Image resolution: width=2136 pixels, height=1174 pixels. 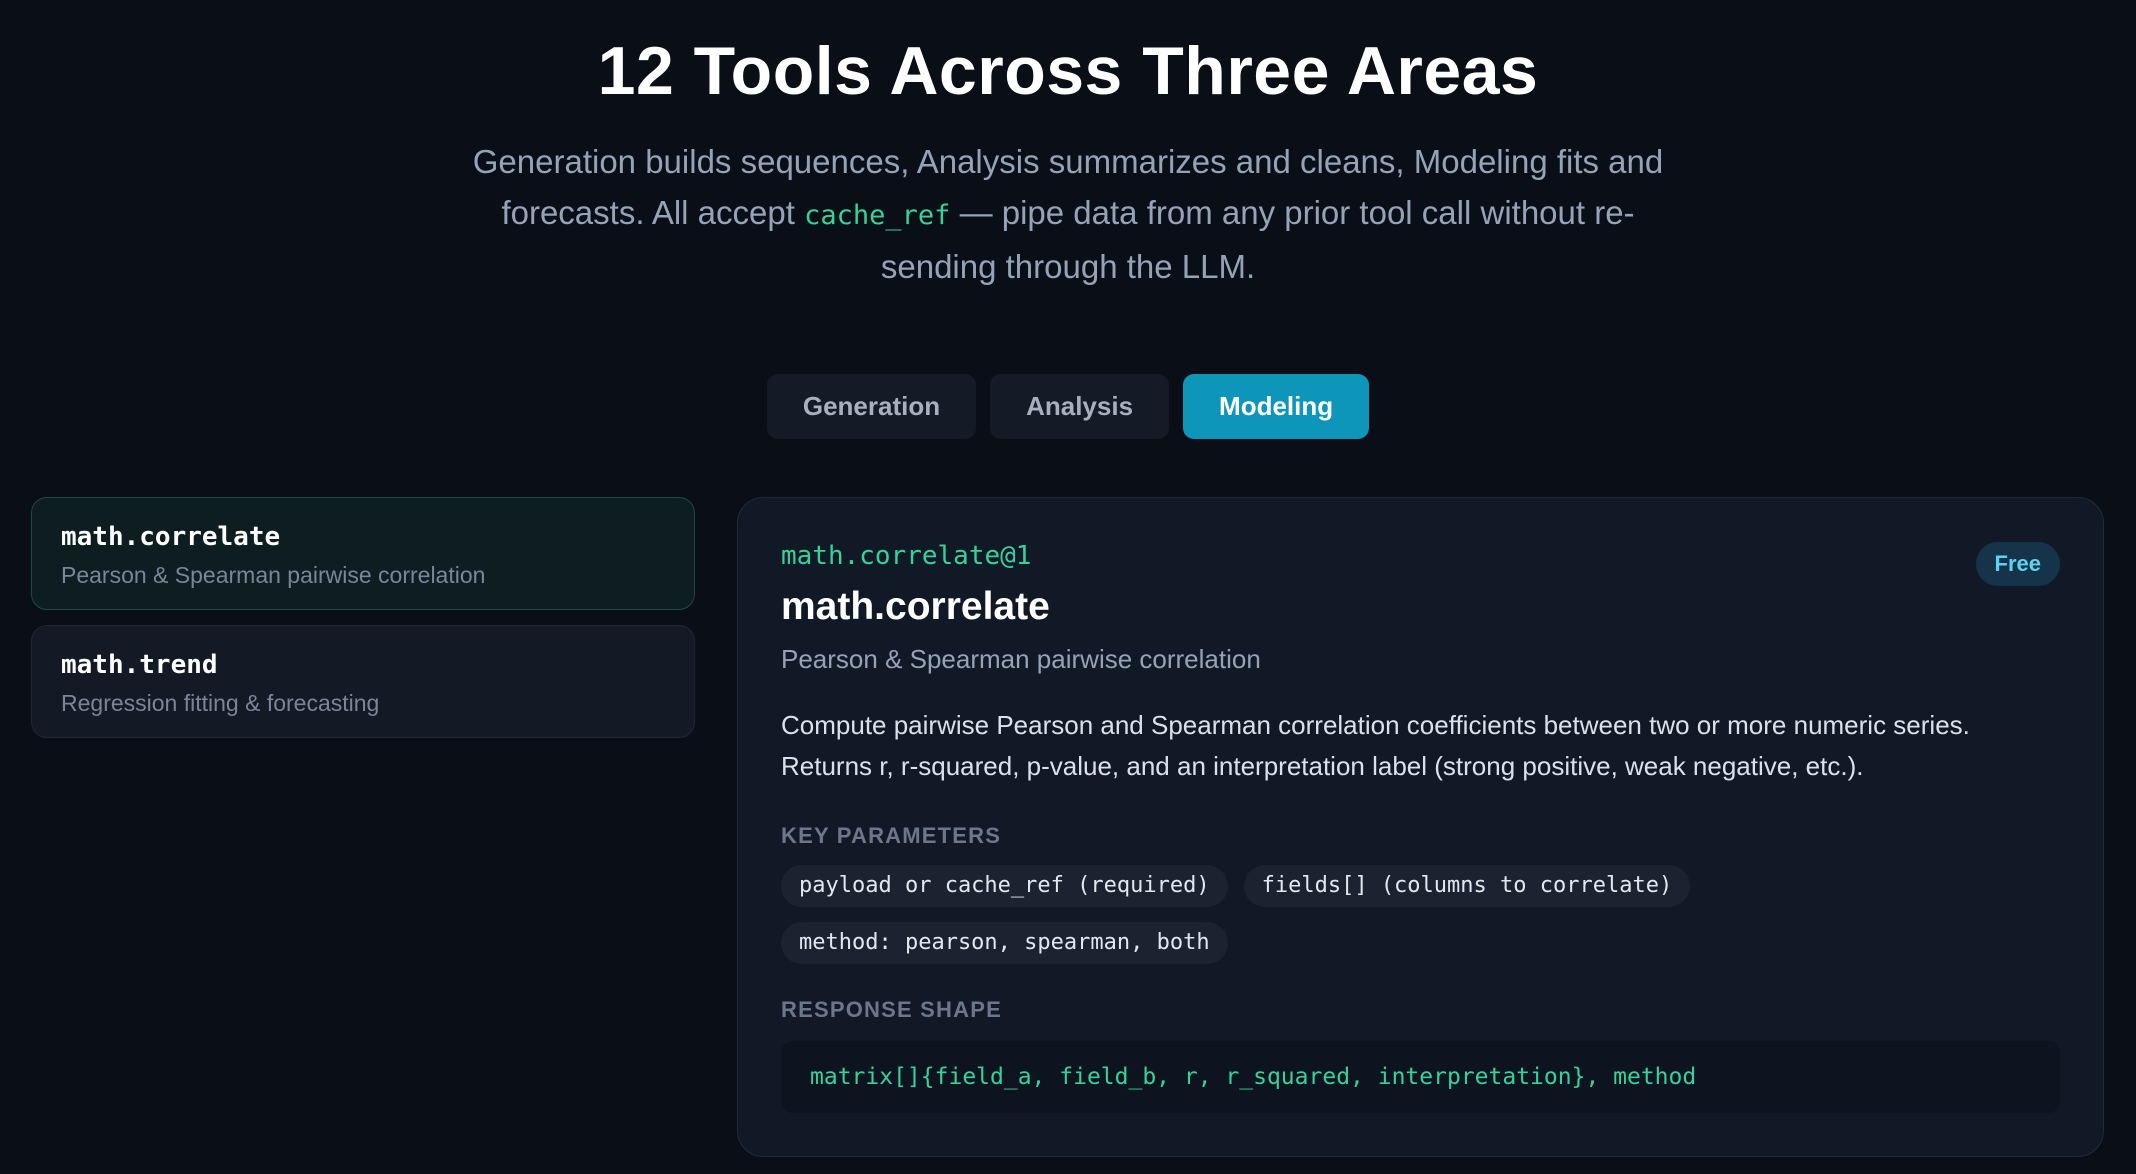 What do you see at coordinates (1004, 886) in the screenshot?
I see `parameter-chip: payload or cache_ref (required)` at bounding box center [1004, 886].